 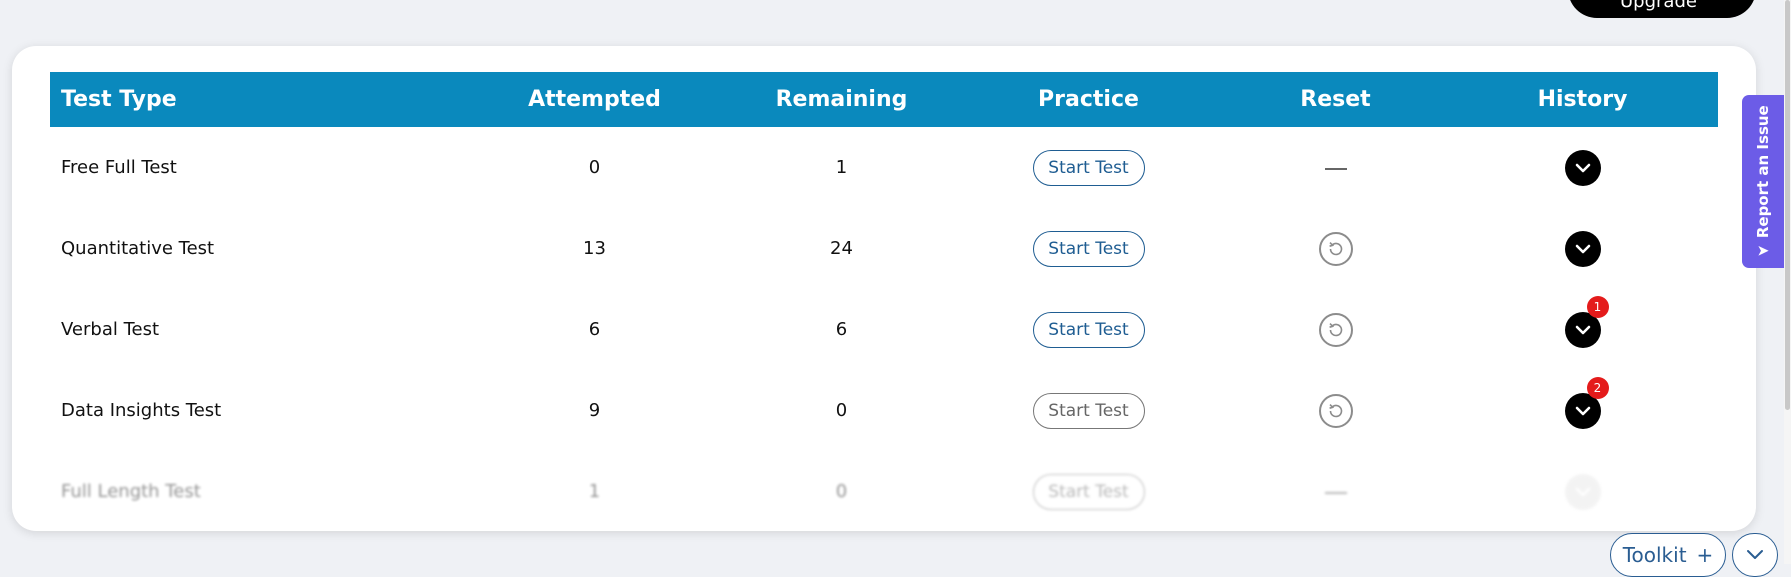 What do you see at coordinates (1335, 99) in the screenshot?
I see `header-reset: Reset` at bounding box center [1335, 99].